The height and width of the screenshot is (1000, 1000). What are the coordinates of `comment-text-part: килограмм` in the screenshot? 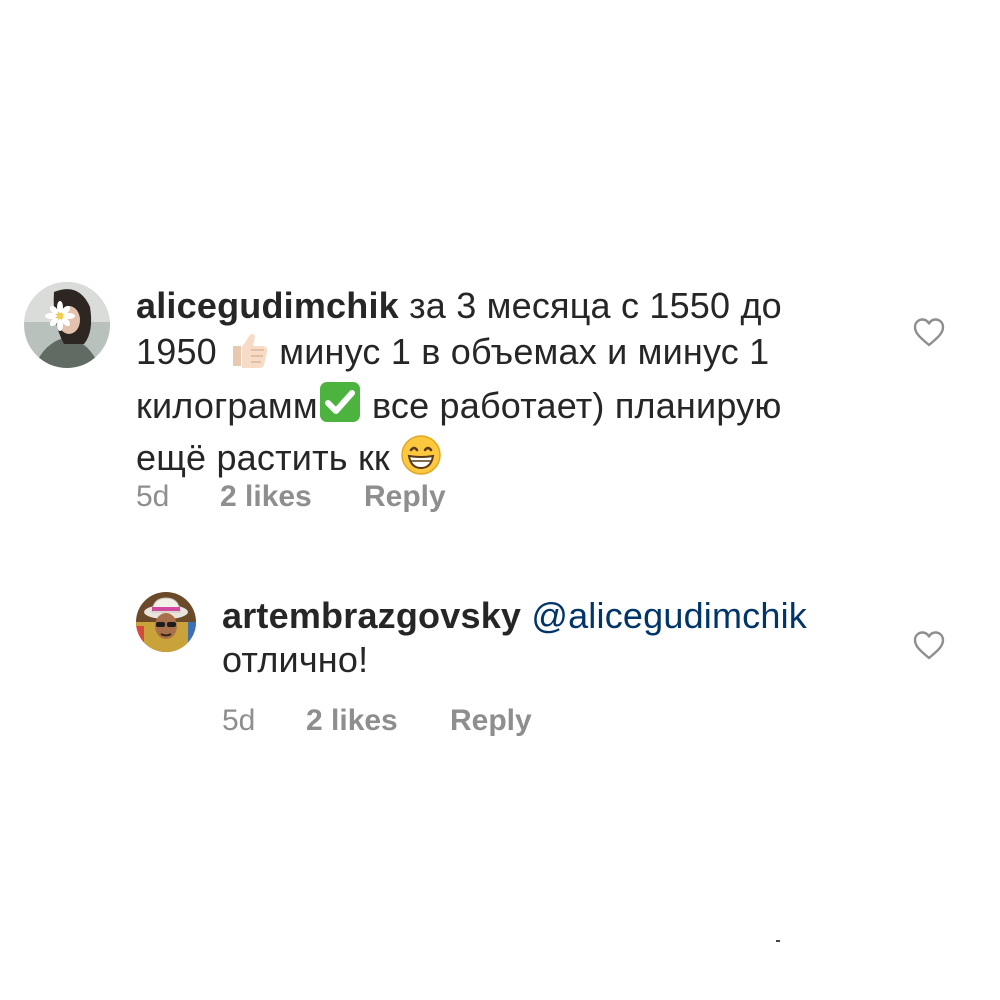 It's located at (227, 405).